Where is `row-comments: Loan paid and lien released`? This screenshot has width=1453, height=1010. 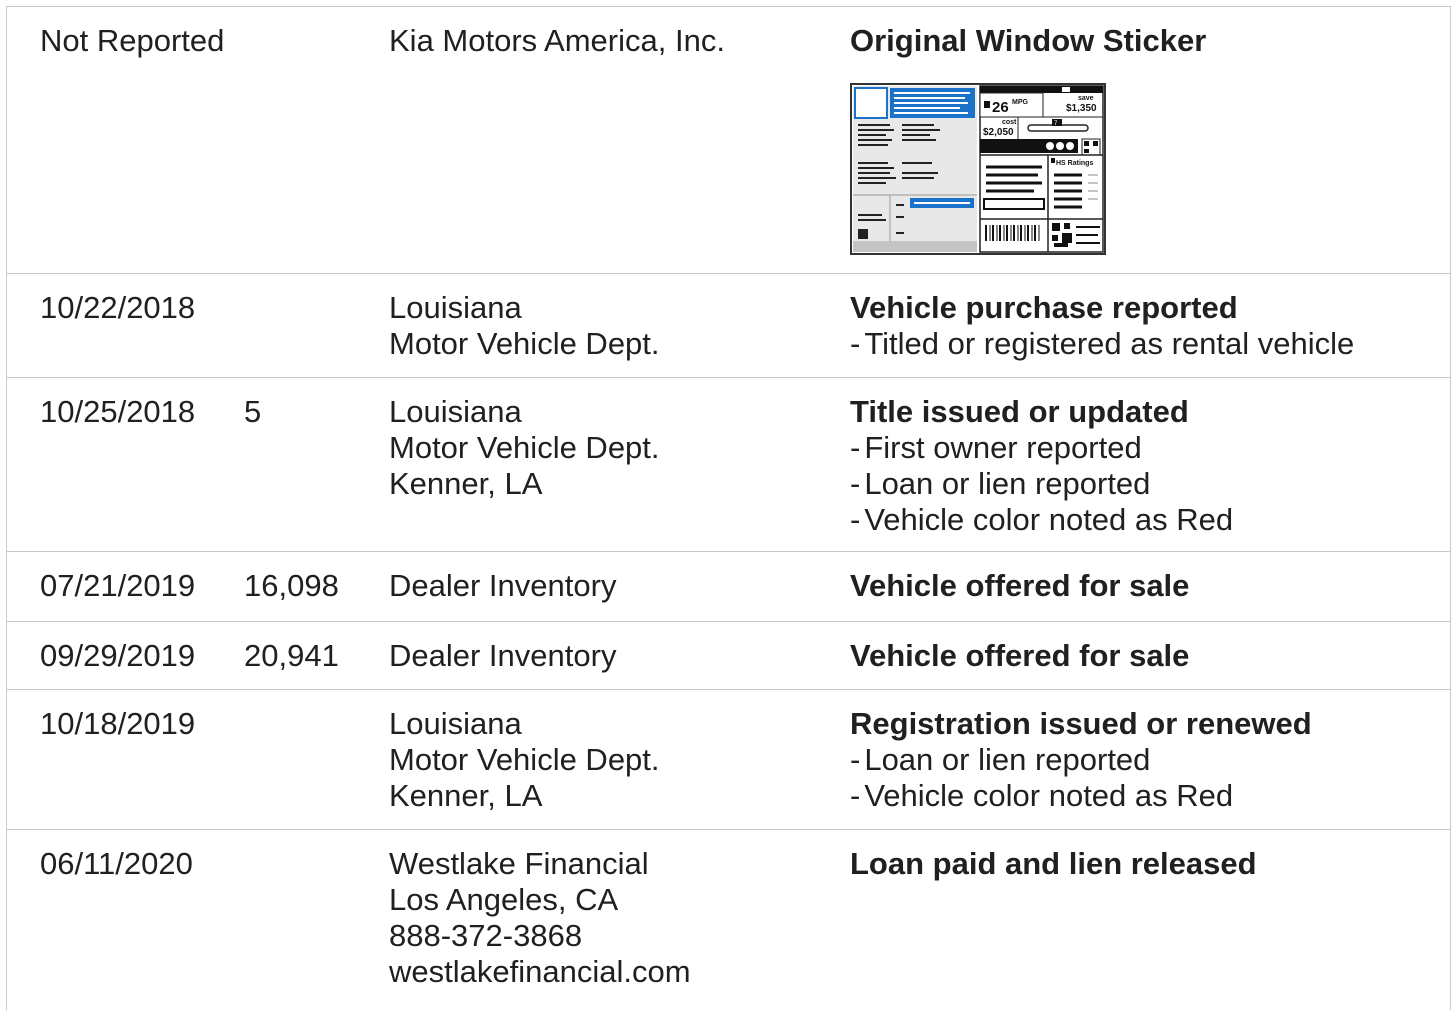
row-comments: Loan paid and lien released is located at coordinates (1145, 864).